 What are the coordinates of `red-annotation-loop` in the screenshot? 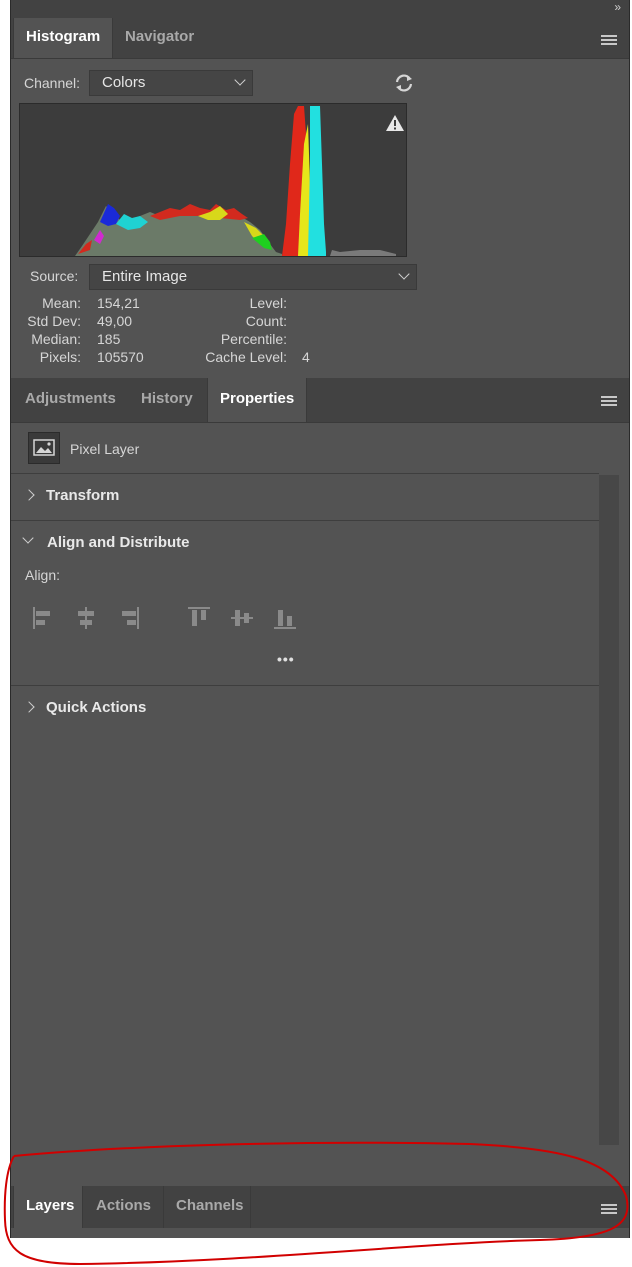 It's located at (316, 1203).